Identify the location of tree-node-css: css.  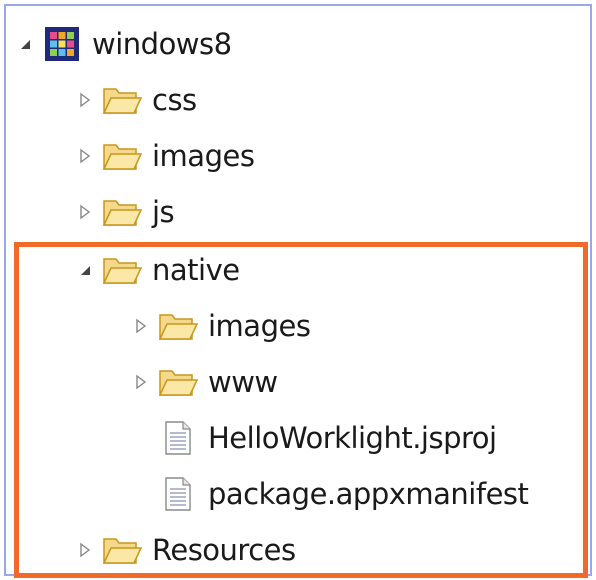
(135, 100).